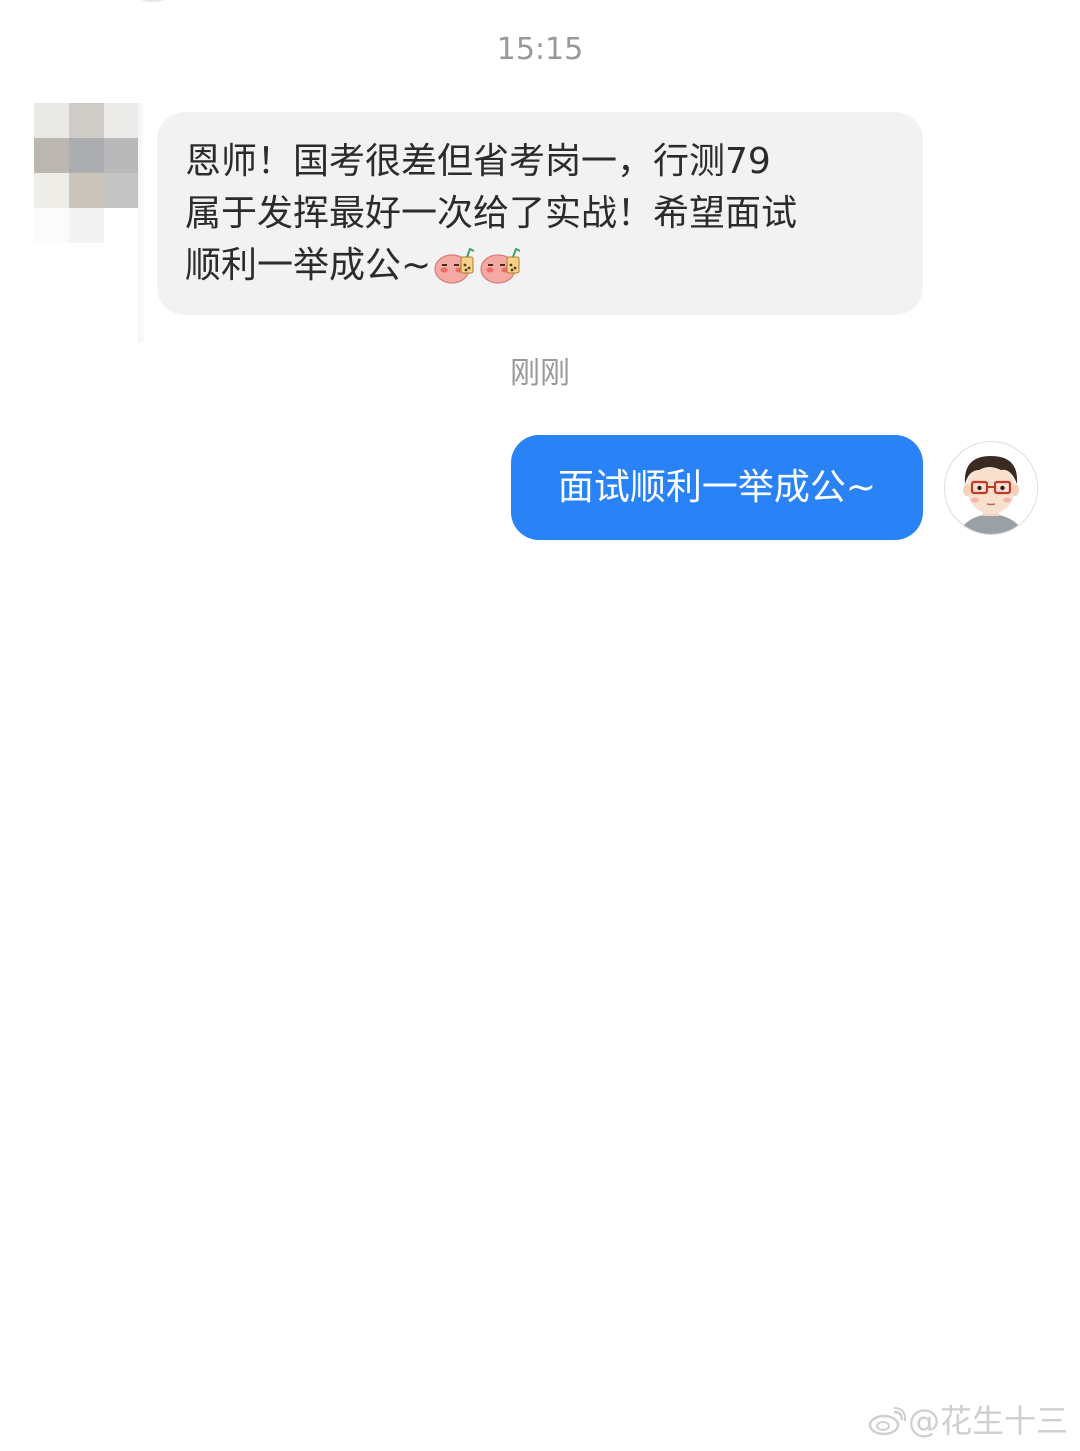  I want to click on outgoing-message-text: 面试顺利一举成公~, so click(717, 487).